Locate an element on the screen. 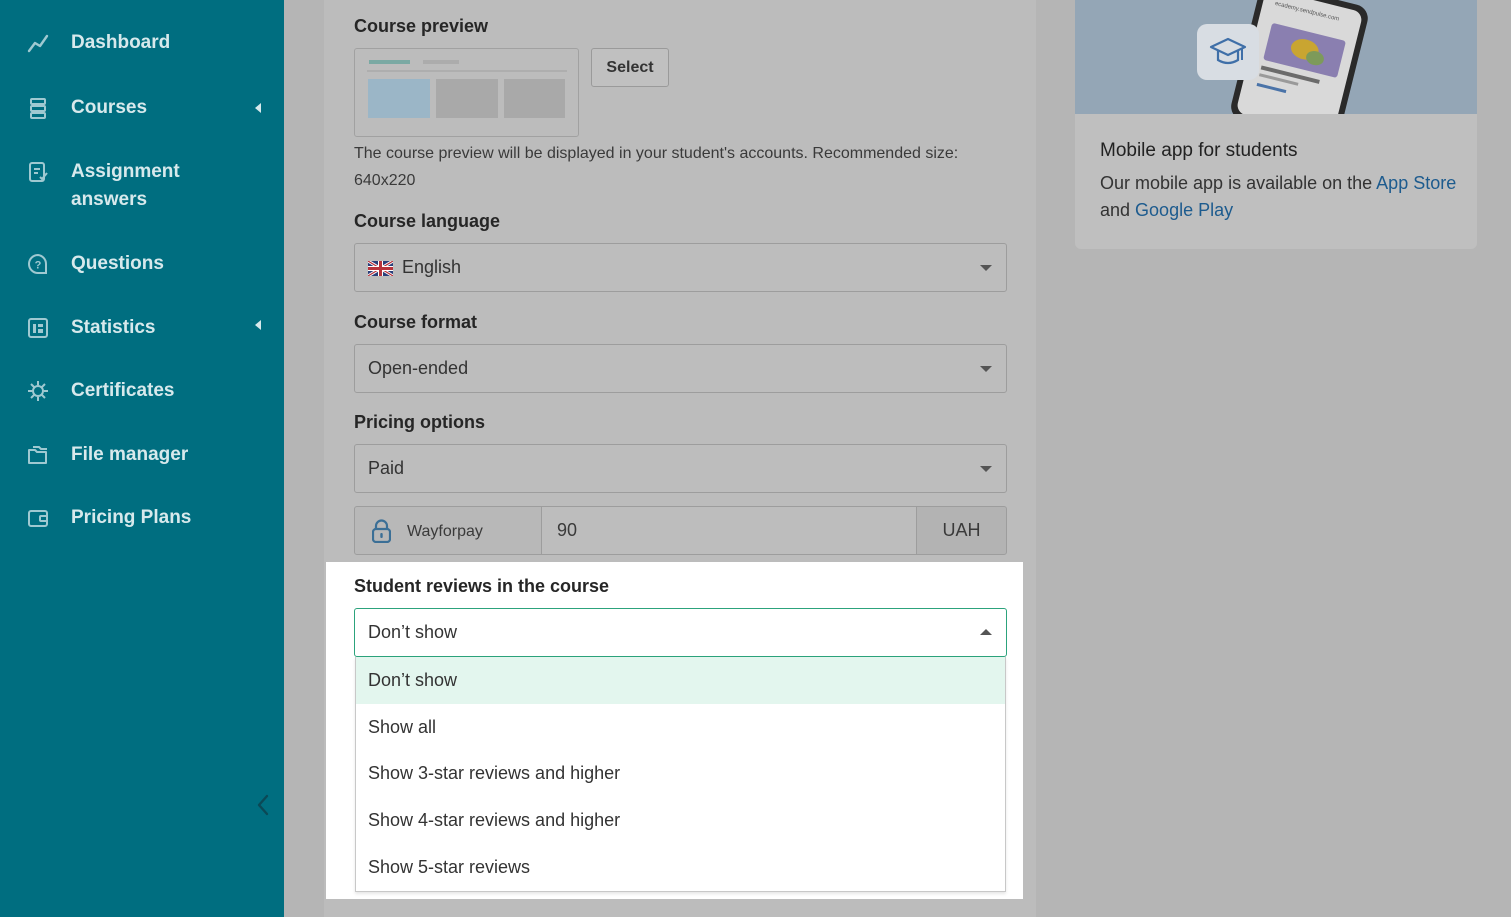  dropdown-option: Show all is located at coordinates (680, 727).